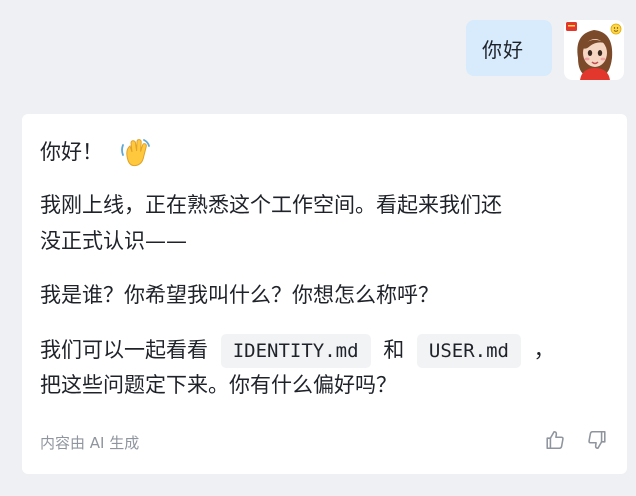 This screenshot has width=636, height=496. Describe the element at coordinates (468, 351) in the screenshot. I see `code-user-md: USER.md` at that location.